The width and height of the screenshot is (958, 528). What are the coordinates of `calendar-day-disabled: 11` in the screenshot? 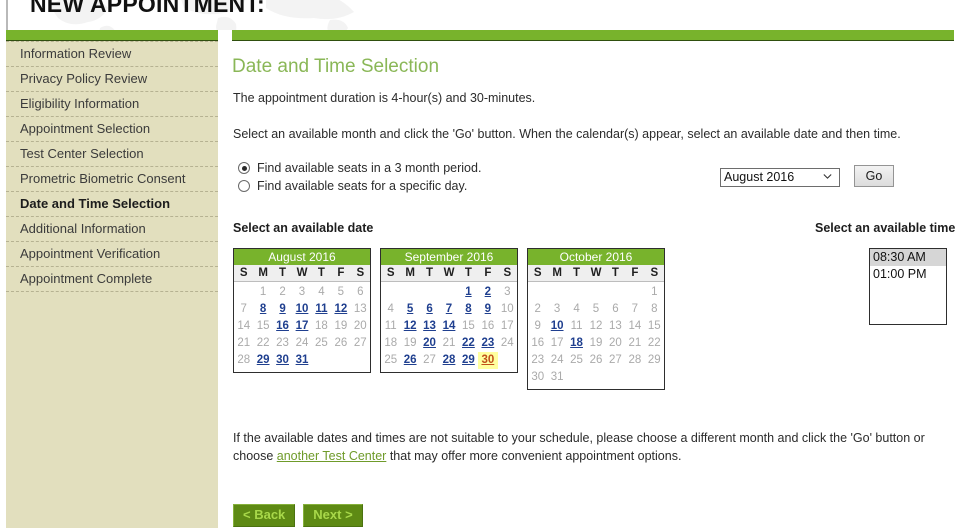 It's located at (390, 326).